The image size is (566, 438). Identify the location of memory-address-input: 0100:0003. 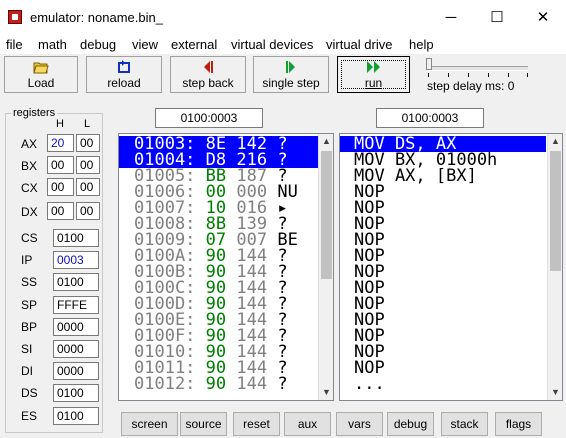
(209, 118).